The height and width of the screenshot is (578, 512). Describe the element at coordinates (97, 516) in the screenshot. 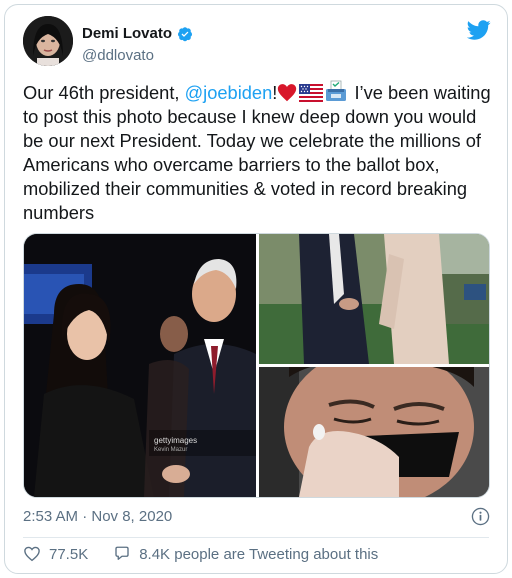

I see `tweet-timestamp: 2:53 AM · Nov 8, 2020` at that location.